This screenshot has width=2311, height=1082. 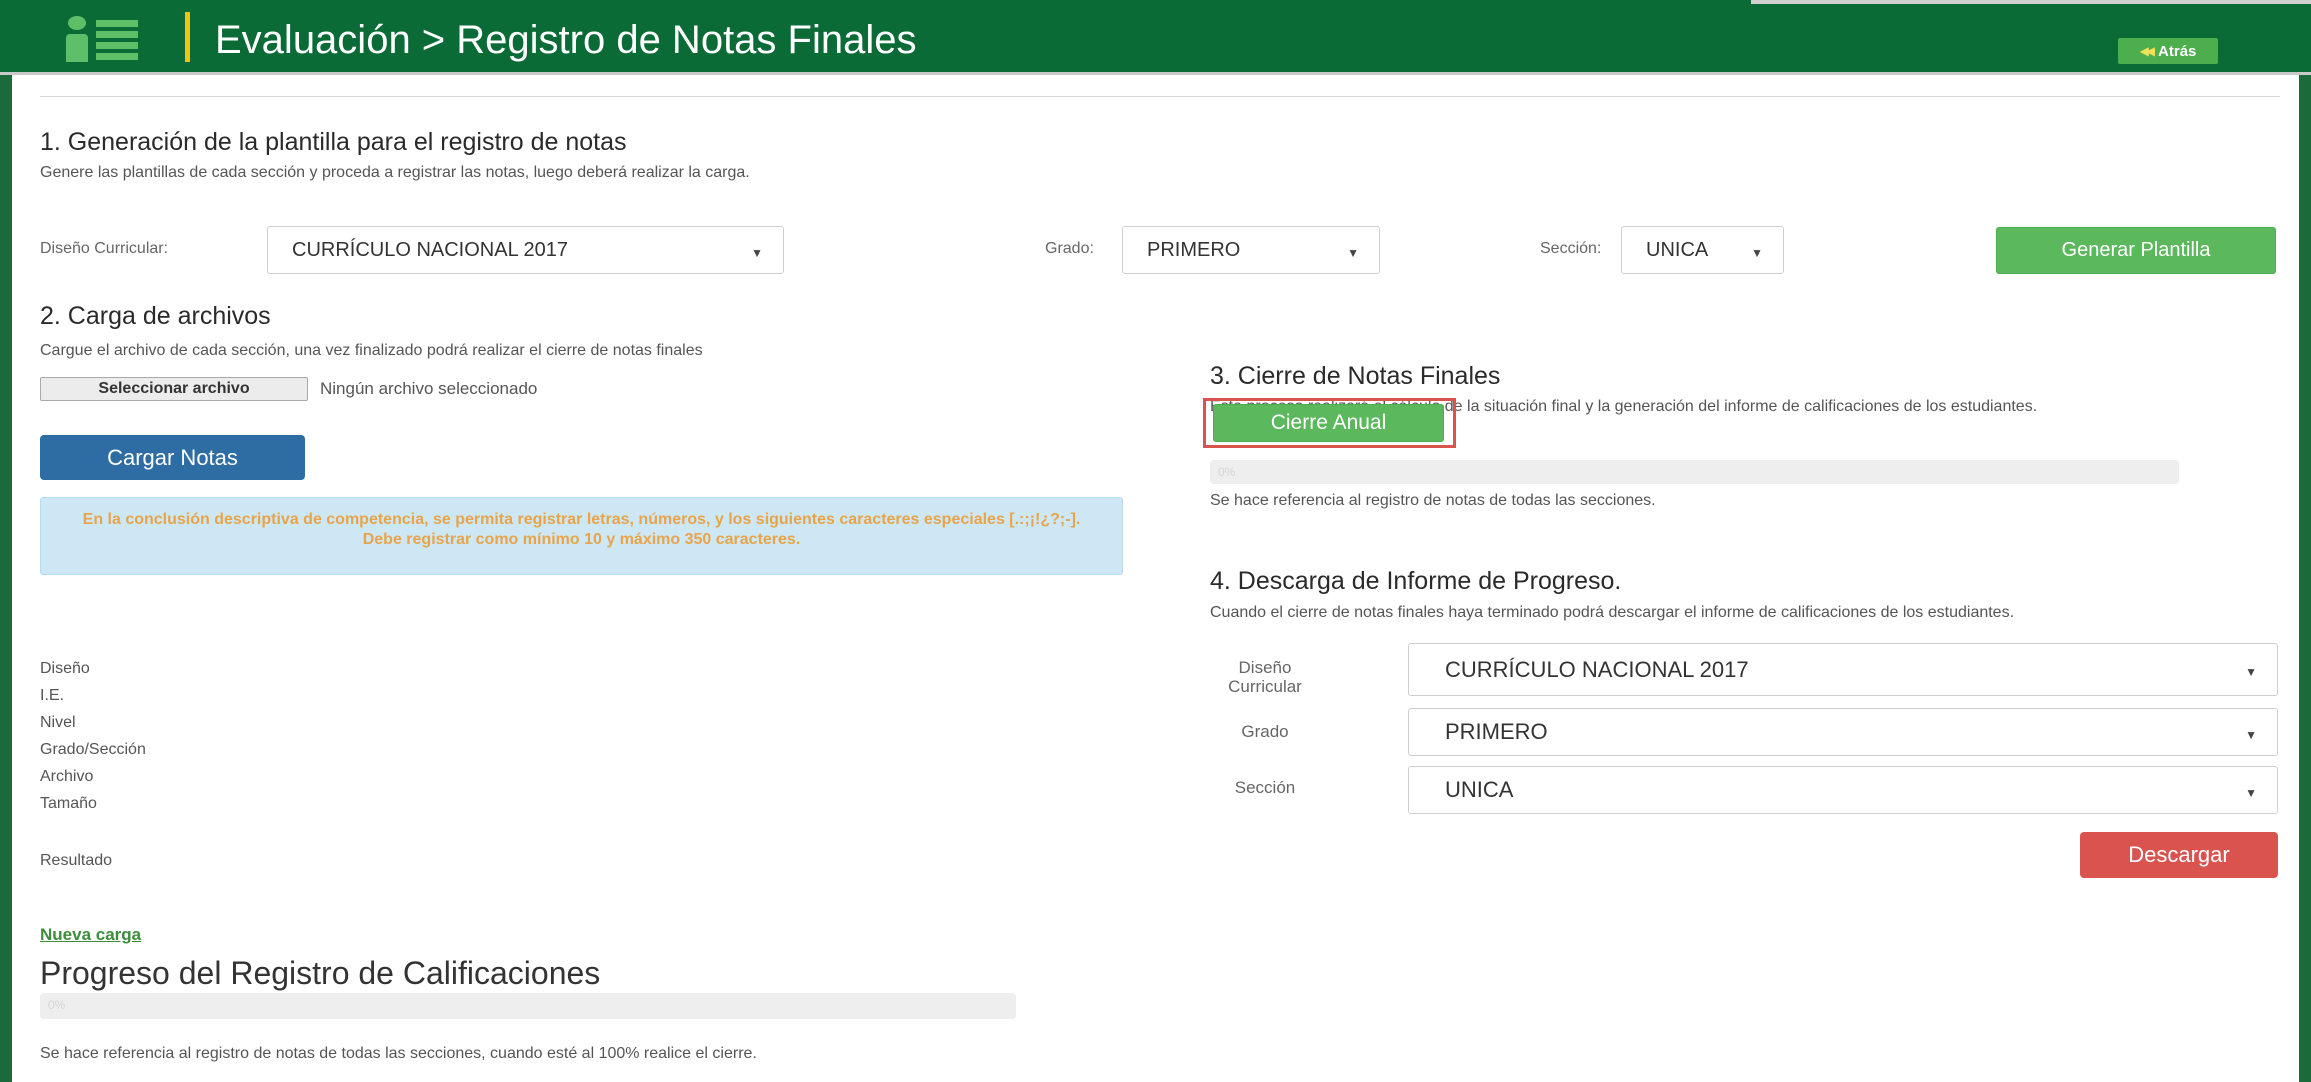 What do you see at coordinates (187, 37) in the screenshot?
I see `header-separator` at bounding box center [187, 37].